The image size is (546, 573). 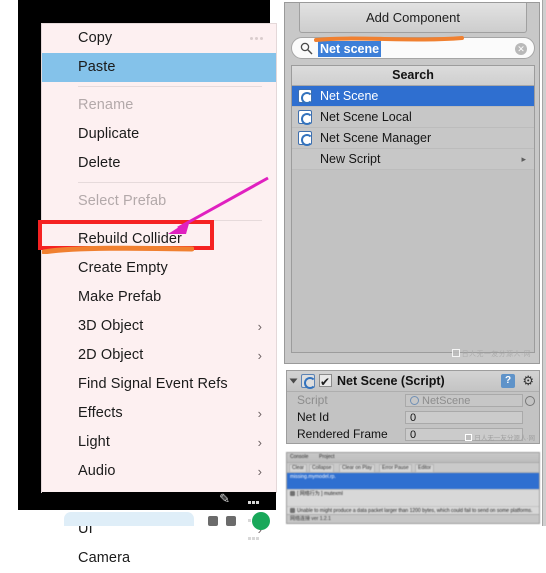 I want to click on object-field-icon, so click(x=414, y=400).